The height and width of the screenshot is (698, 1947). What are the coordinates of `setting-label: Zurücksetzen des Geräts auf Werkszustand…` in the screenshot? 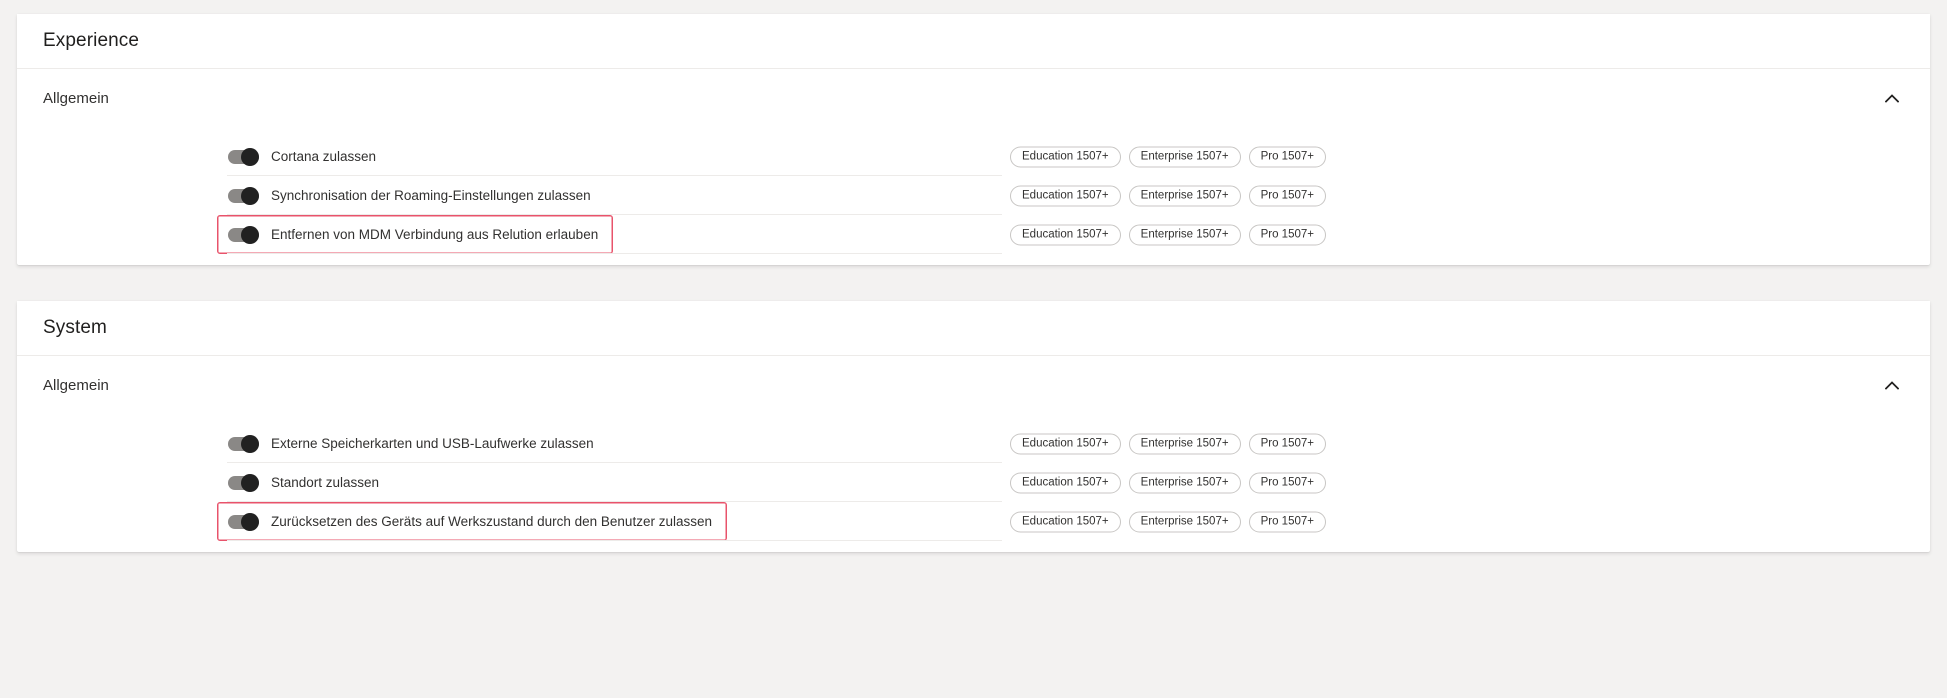 It's located at (491, 521).